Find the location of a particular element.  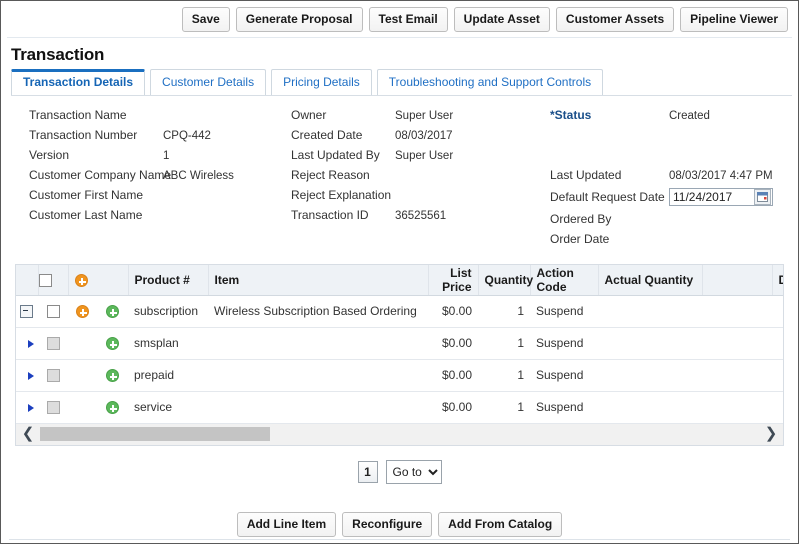

field-value: 1 is located at coordinates (166, 156).